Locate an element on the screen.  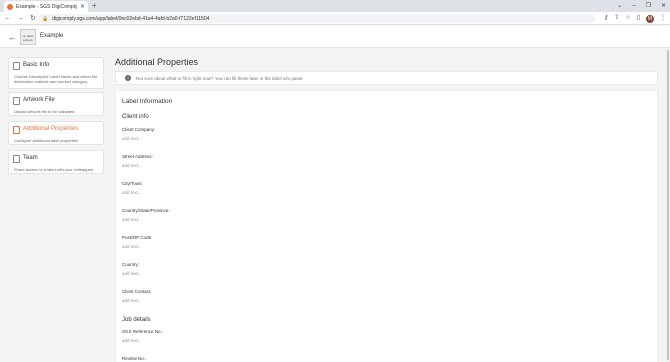
back-arrow-icon: ← is located at coordinates (7, 18).